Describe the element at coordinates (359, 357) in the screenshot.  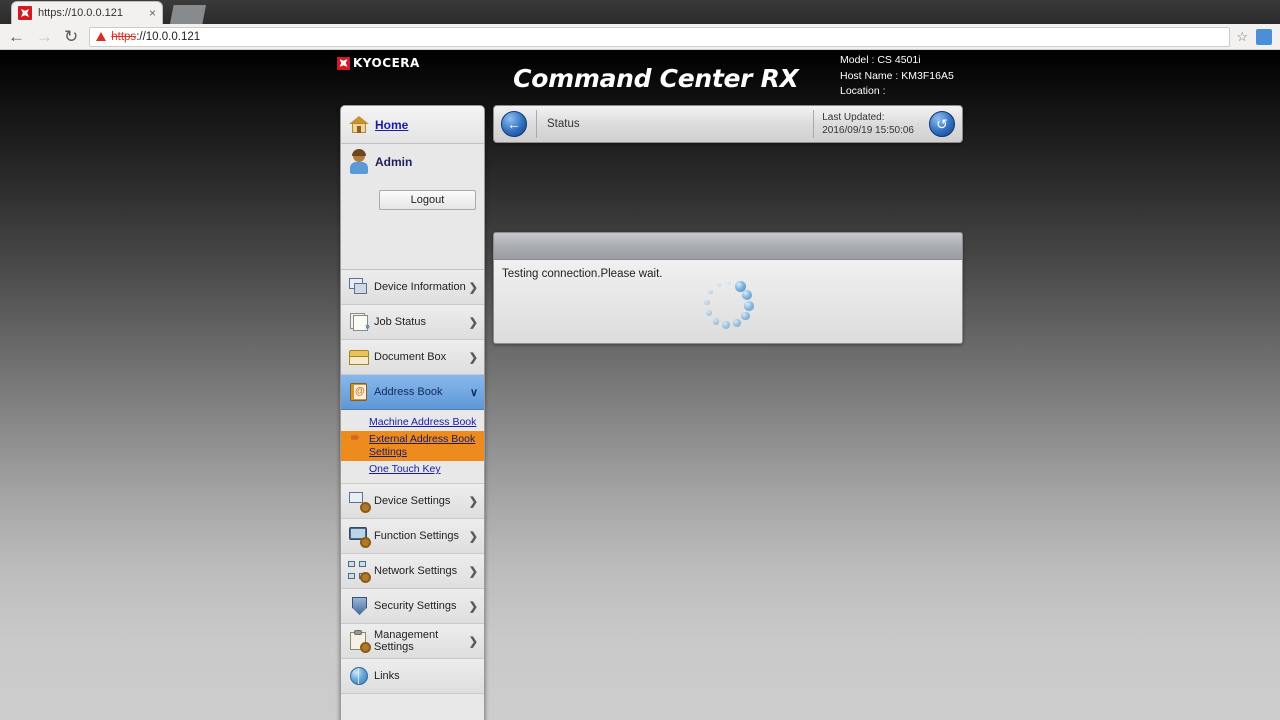
I see `document-box-icon` at that location.